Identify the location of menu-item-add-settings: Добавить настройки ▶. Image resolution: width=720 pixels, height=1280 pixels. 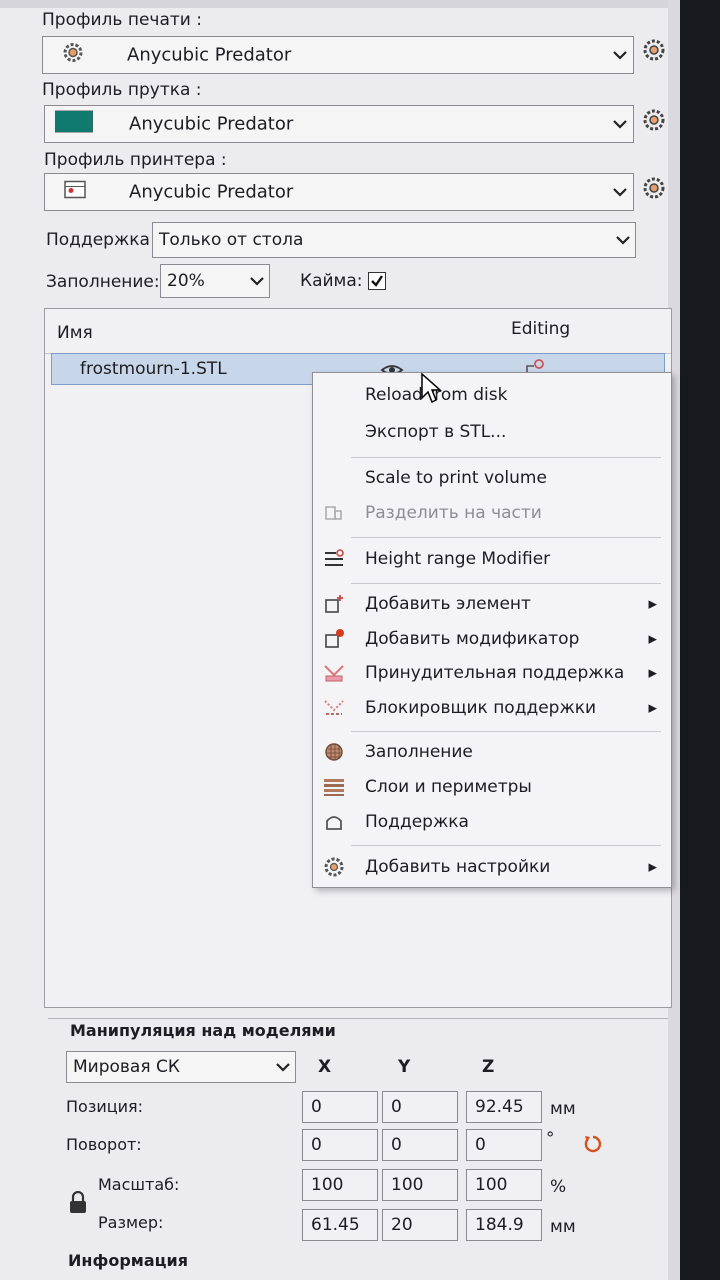
(492, 867).